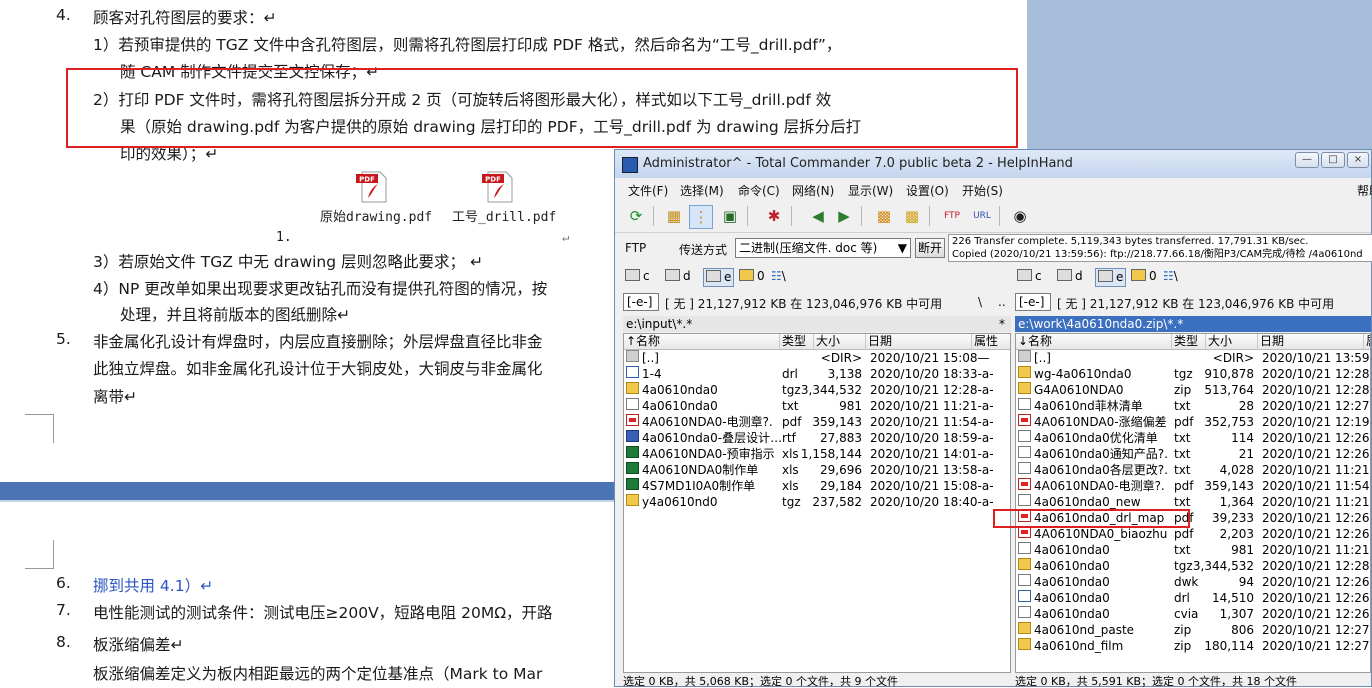 The image size is (1372, 688). What do you see at coordinates (1024, 436) in the screenshot?
I see `file-icon` at bounding box center [1024, 436].